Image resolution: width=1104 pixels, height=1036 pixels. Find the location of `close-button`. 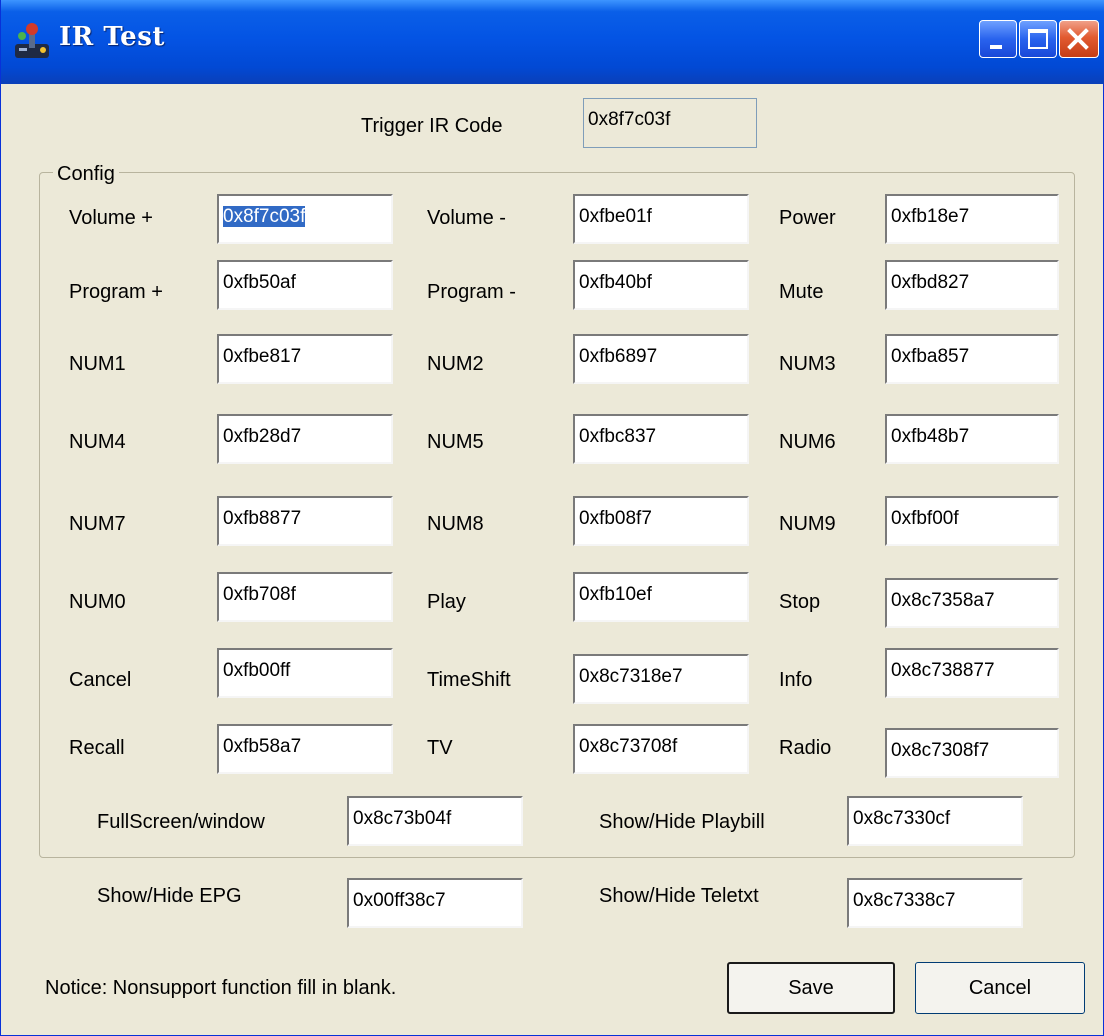

close-button is located at coordinates (1079, 39).